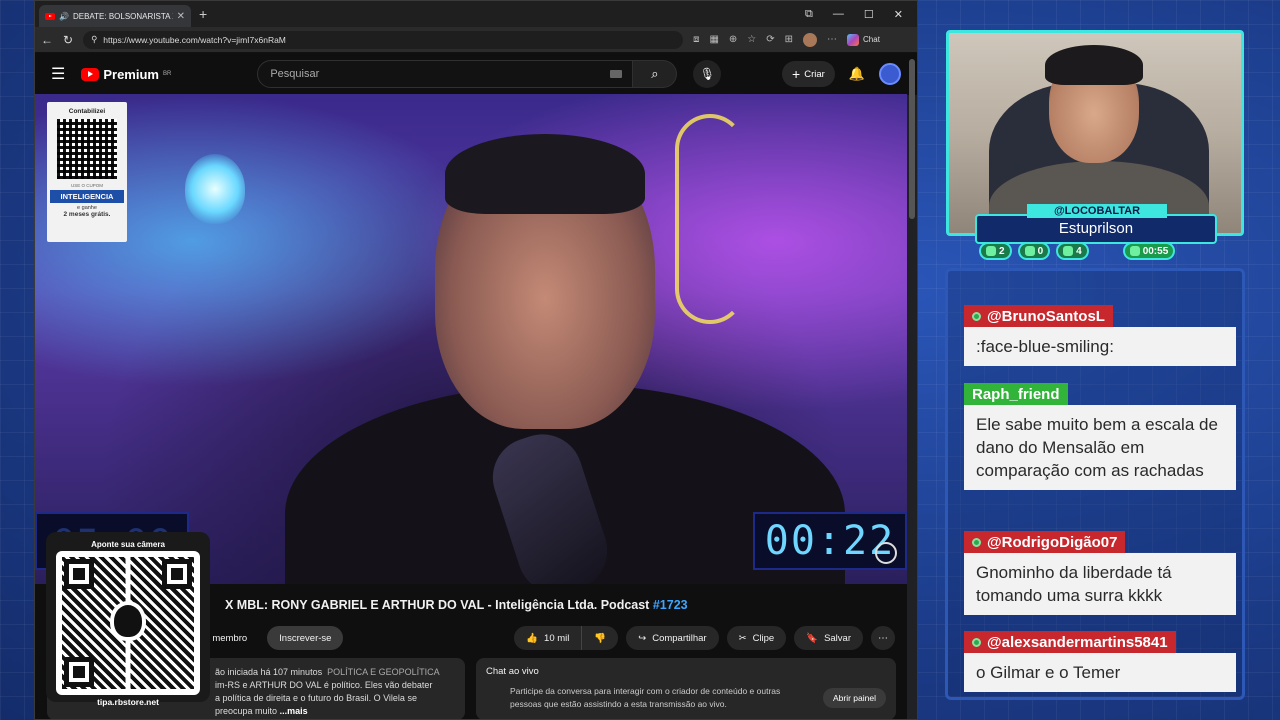  What do you see at coordinates (1052, 542) in the screenshot?
I see `chat-username-text: @RodrigoDigão07` at bounding box center [1052, 542].